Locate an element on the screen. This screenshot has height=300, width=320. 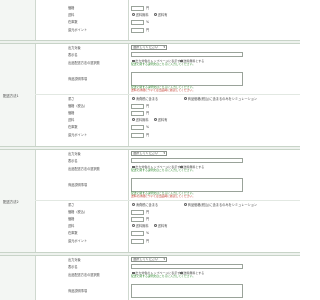
group-title: 配送方法2 is located at coordinates (11, 202).